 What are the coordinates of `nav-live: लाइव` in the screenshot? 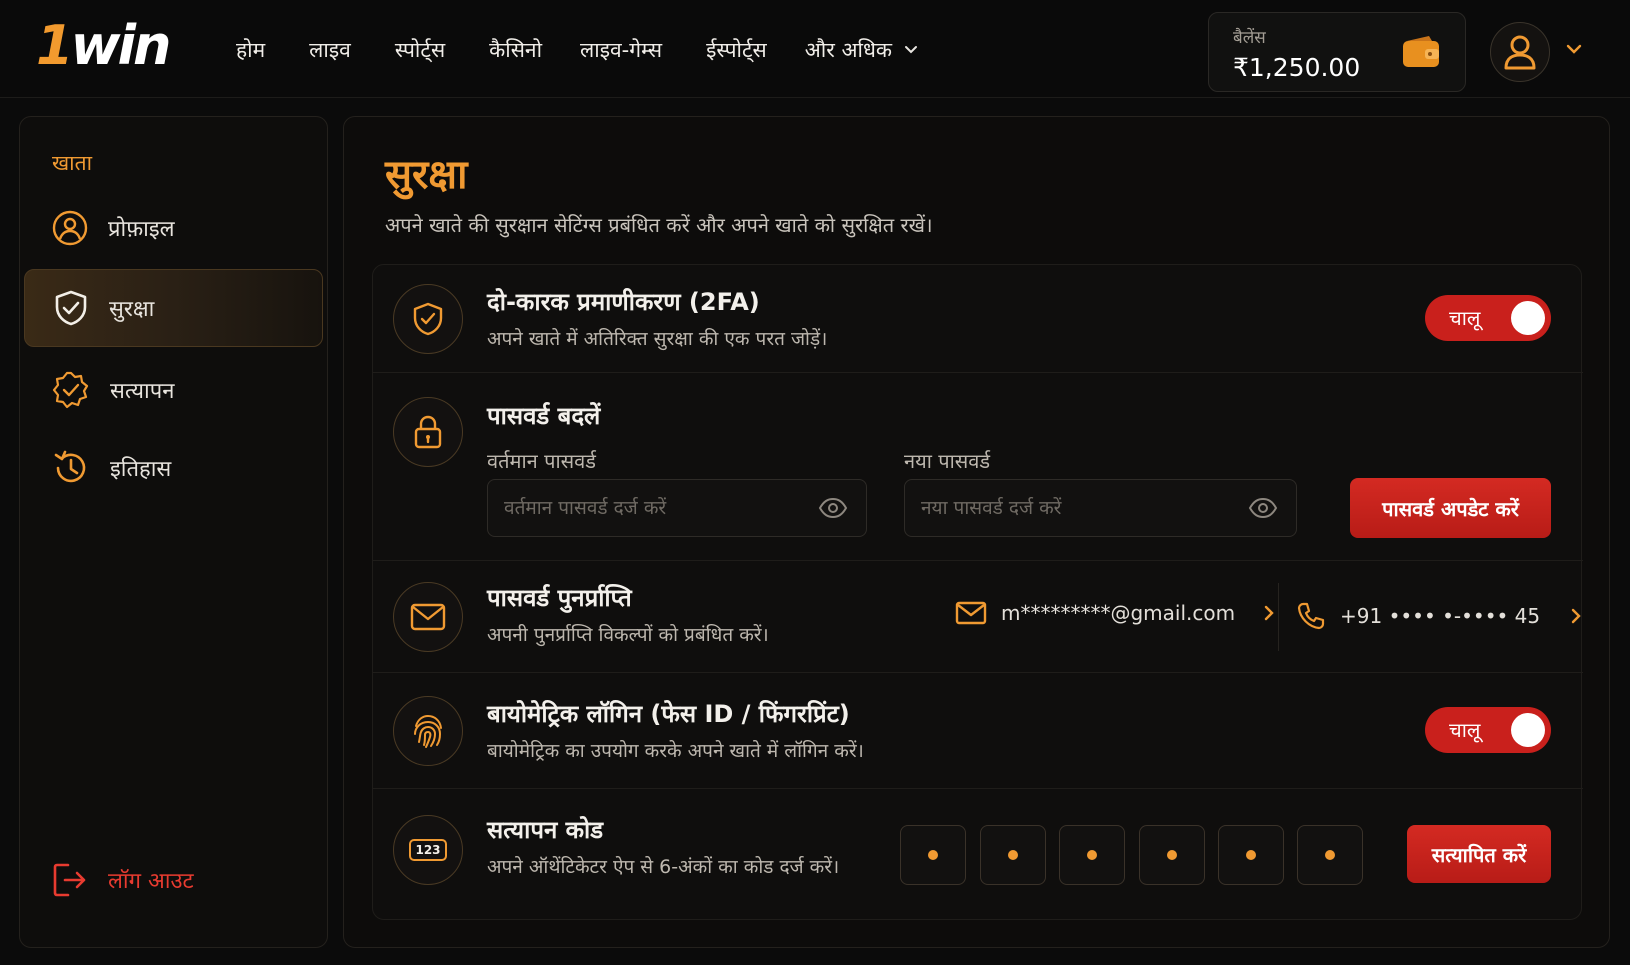 It's located at (330, 50).